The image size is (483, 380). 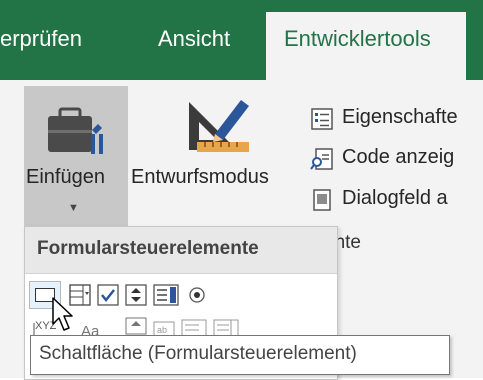 I want to click on tab-entwicklertools-label: Entwicklertools, so click(x=357, y=38).